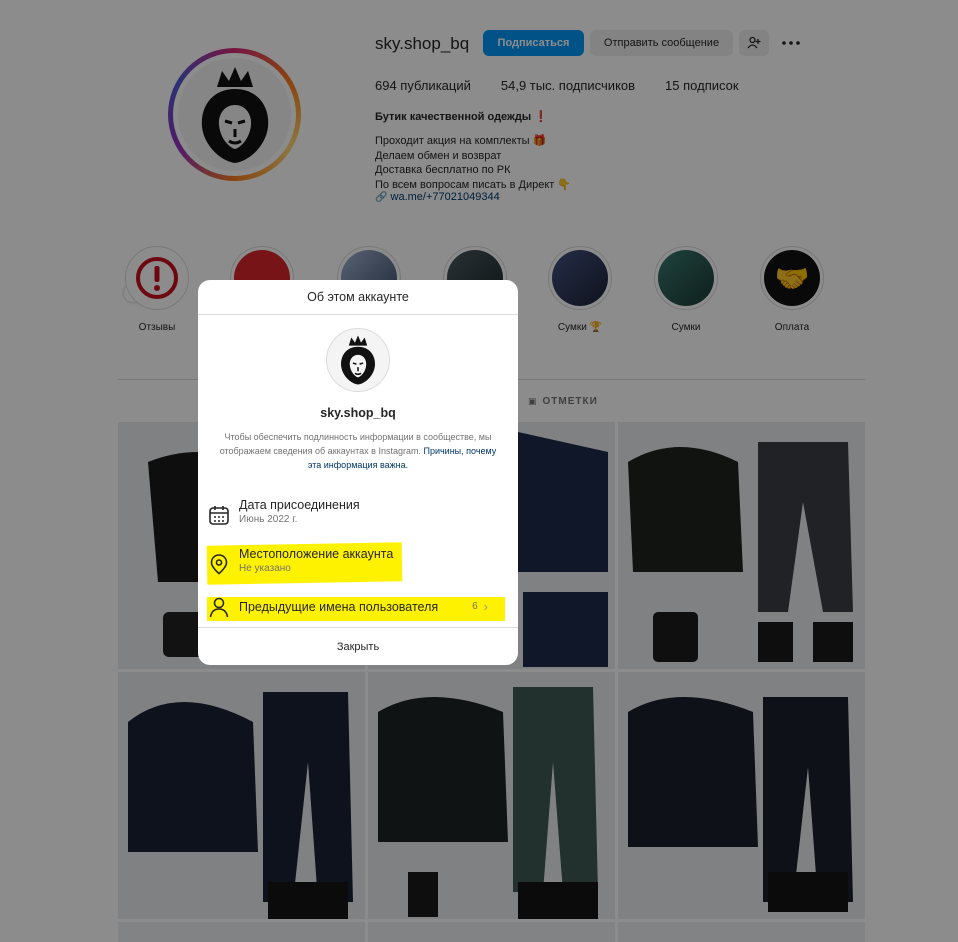  What do you see at coordinates (219, 564) in the screenshot?
I see `location-pin-icon` at bounding box center [219, 564].